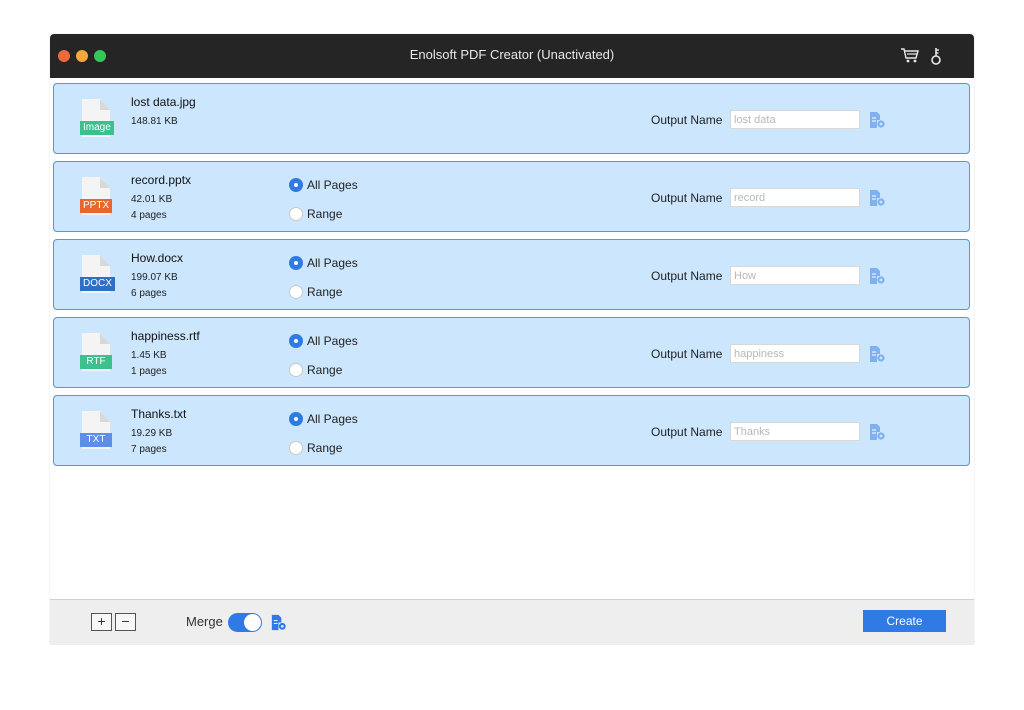 The image size is (1024, 710). I want to click on file-size: 1.45 KB, so click(149, 355).